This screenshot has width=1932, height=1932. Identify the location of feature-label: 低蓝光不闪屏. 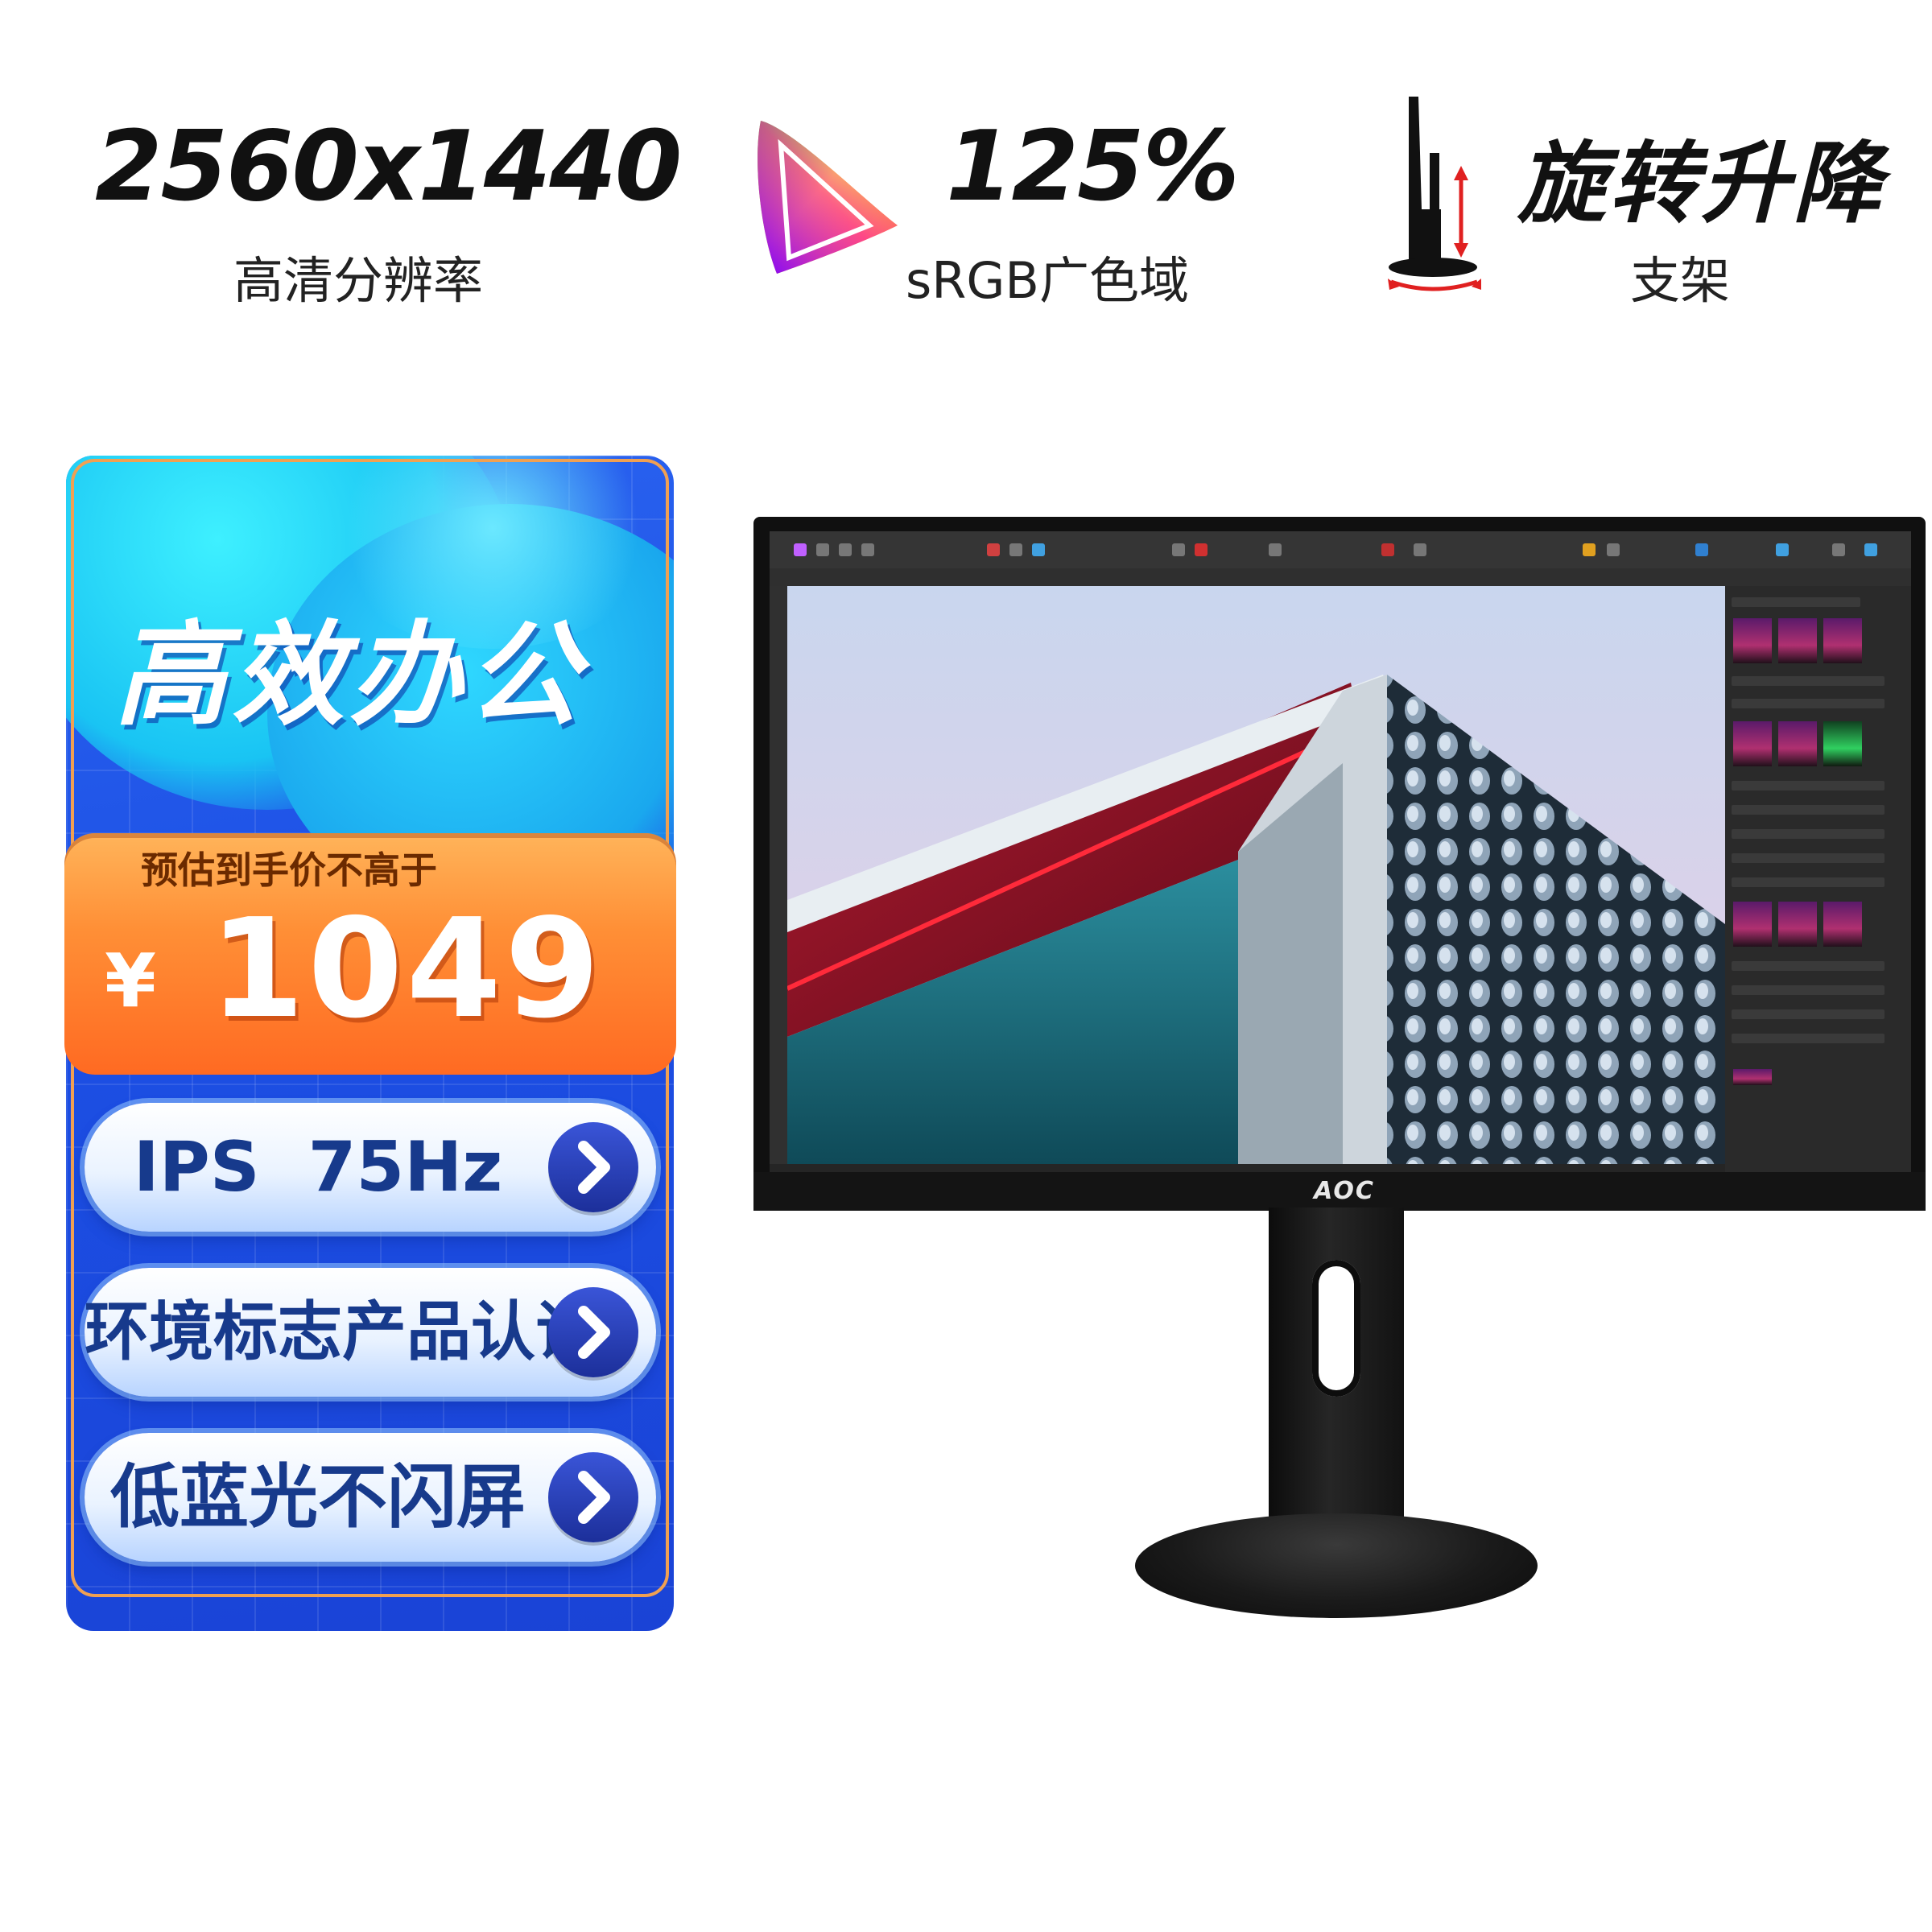
(318, 1497).